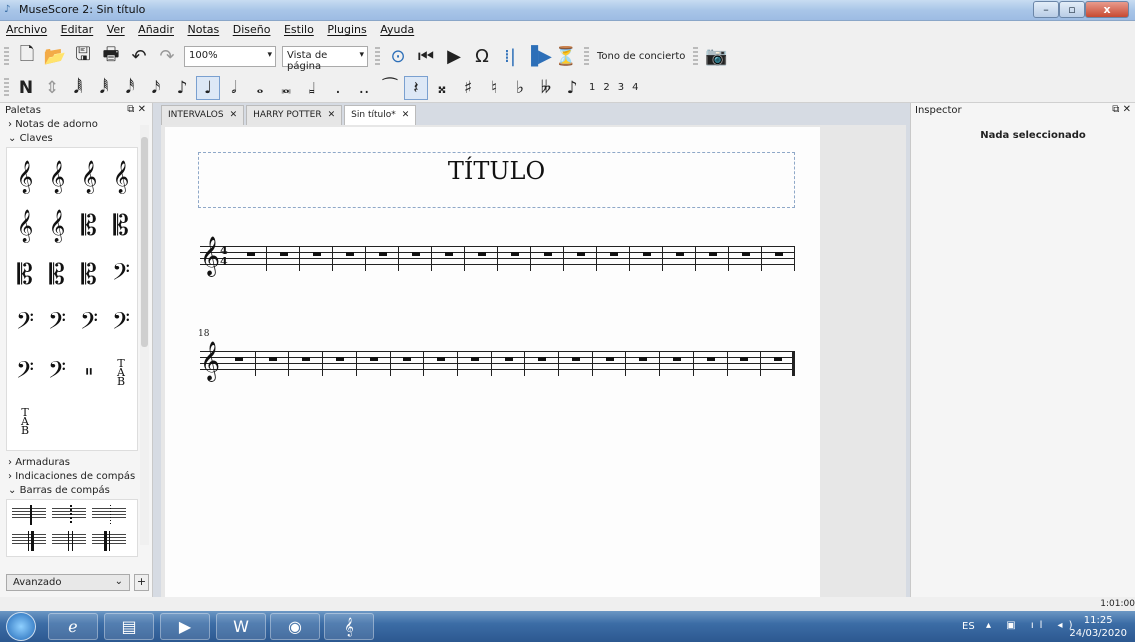  I want to click on voice-3-button: 3, so click(621, 87).